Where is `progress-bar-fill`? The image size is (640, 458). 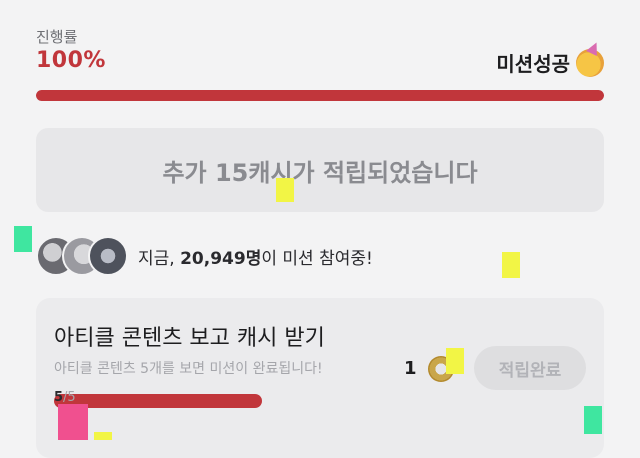
progress-bar-fill is located at coordinates (320, 95).